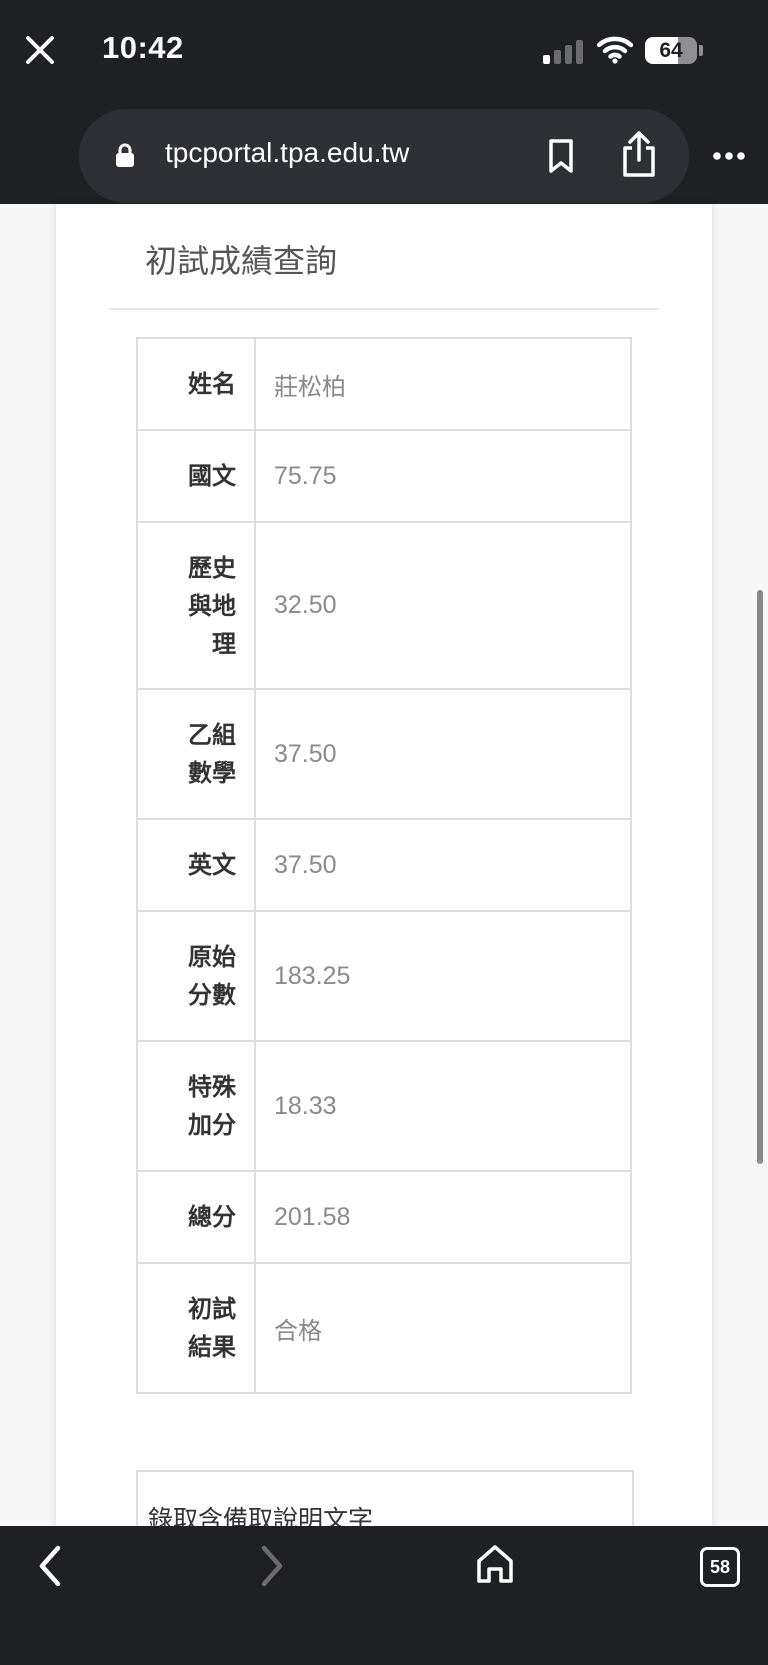 Image resolution: width=768 pixels, height=1665 pixels. I want to click on row-label: 初試 結果, so click(196, 1328).